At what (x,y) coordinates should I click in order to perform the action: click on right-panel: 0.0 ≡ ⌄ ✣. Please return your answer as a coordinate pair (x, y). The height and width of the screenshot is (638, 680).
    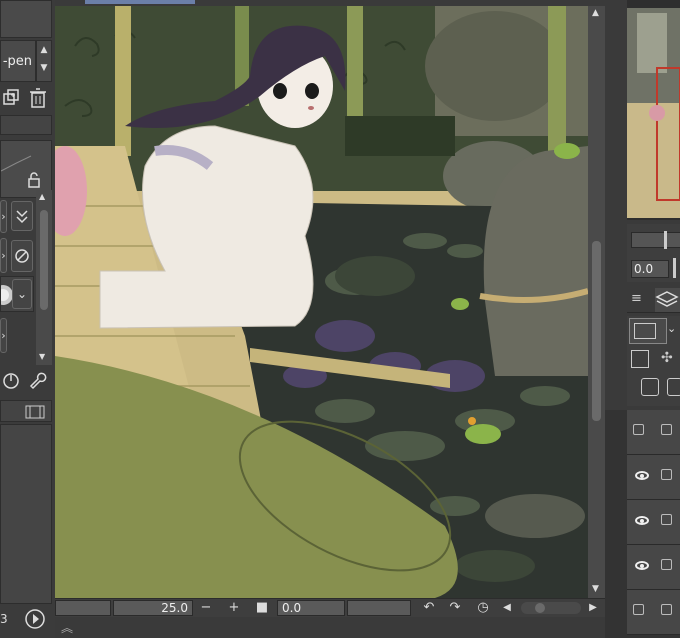
    Looking at the image, I should click on (642, 319).